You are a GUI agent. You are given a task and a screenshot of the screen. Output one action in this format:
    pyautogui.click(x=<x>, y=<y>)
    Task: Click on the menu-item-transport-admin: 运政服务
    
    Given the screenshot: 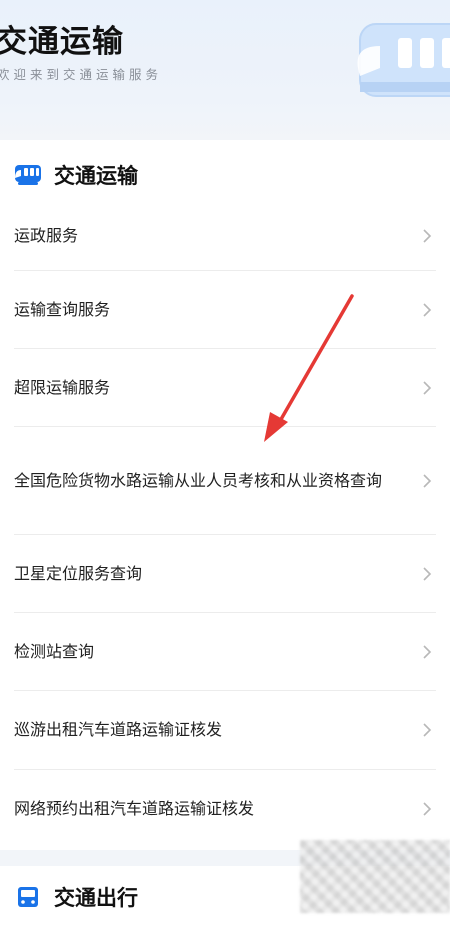 What is the action you would take?
    pyautogui.click(x=225, y=236)
    